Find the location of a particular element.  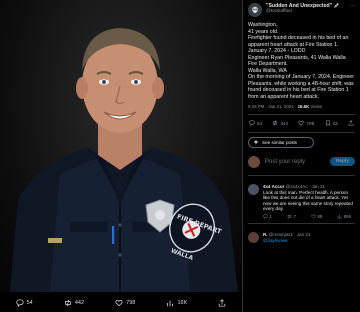

media-action-bar: 54 442 798 16K is located at coordinates (121, 303).